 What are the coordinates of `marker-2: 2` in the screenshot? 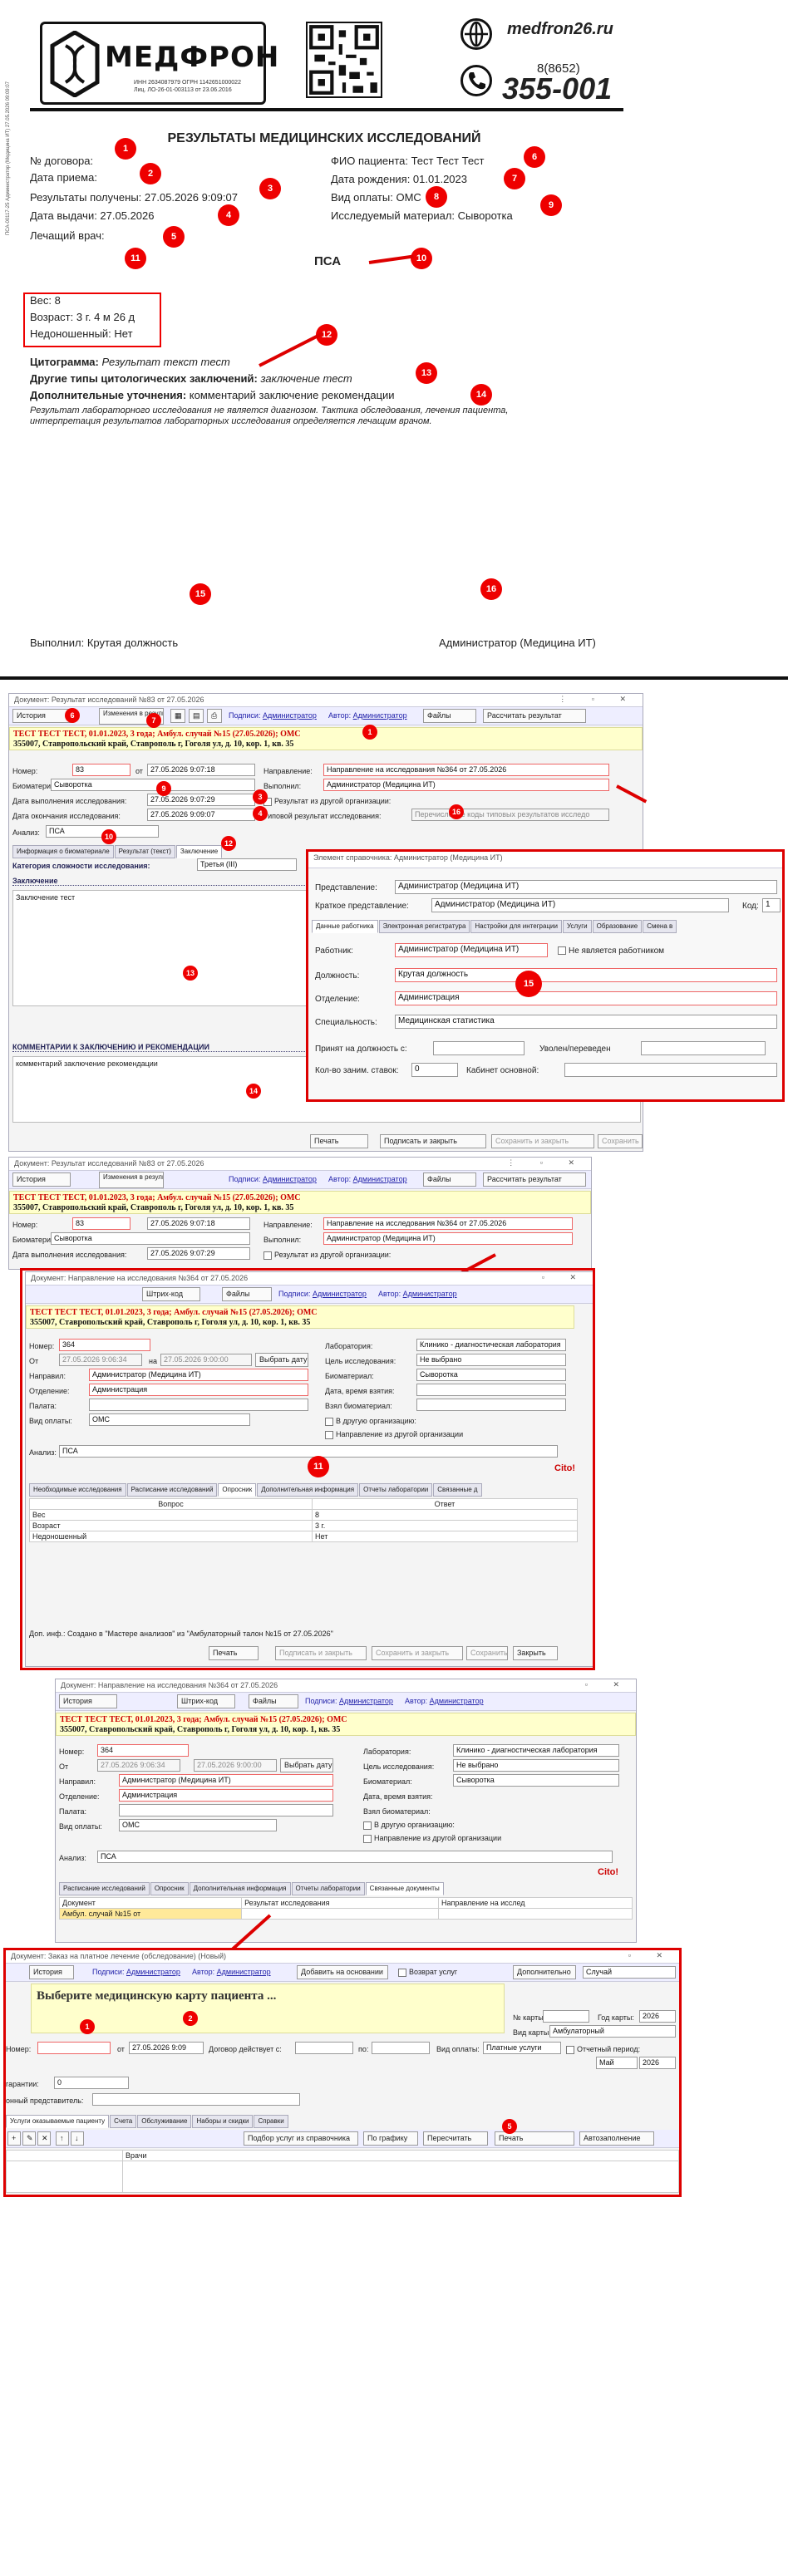 It's located at (150, 173).